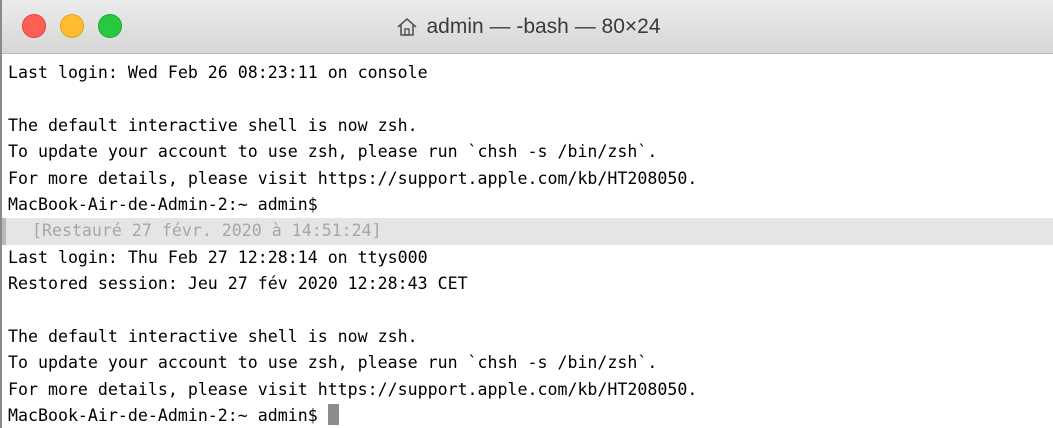 The height and width of the screenshot is (428, 1053). I want to click on home-icon, so click(407, 27).